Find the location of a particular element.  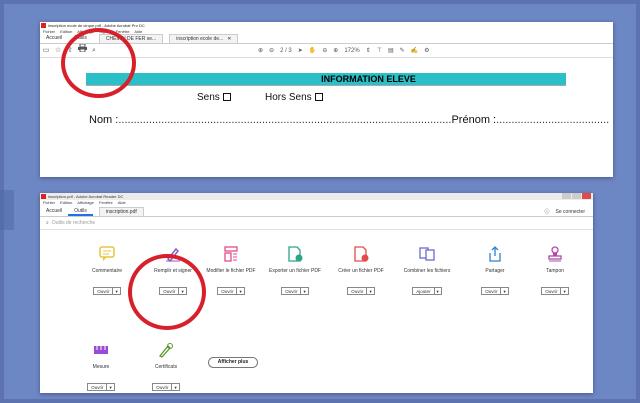

tool-exporter-pdf: Exporter un fichier PDF Ouvrir ▾ is located at coordinates (295, 271).